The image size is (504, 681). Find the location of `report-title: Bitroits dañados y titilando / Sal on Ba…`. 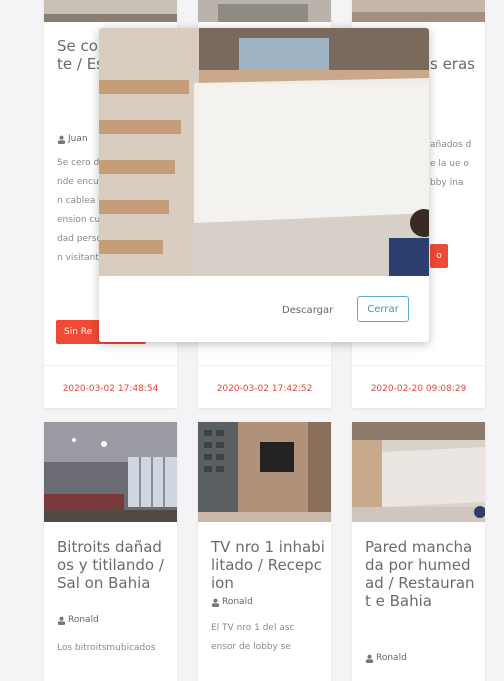

report-title: Bitroits dañados y titilando / Sal on Ba… is located at coordinates (110, 565).